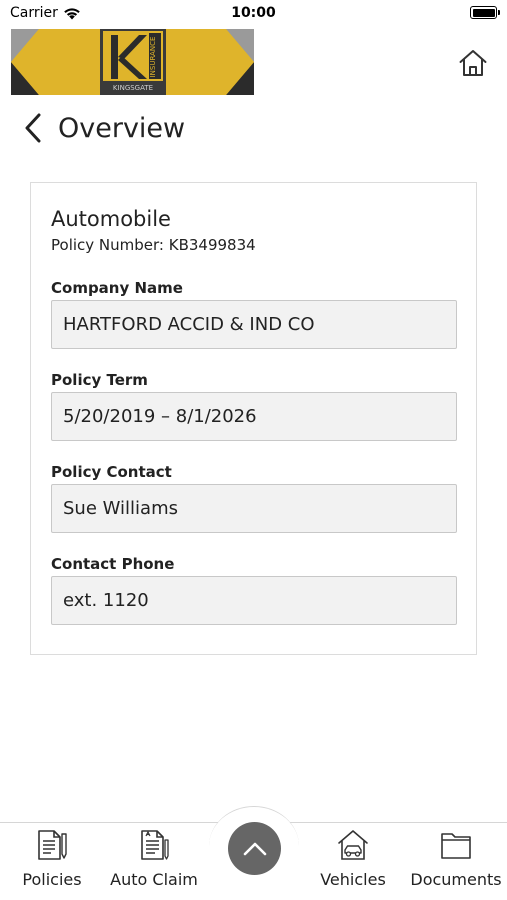 This screenshot has width=507, height=900. I want to click on home-icon, so click(473, 63).